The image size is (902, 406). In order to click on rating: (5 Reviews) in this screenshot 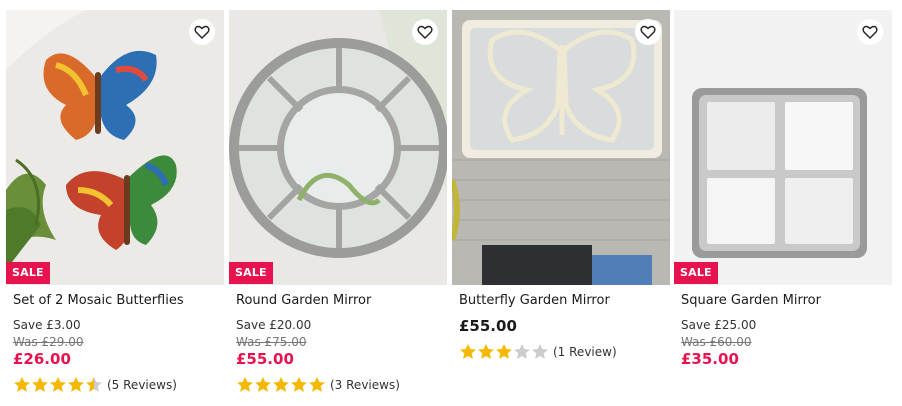, I will do `click(95, 384)`.